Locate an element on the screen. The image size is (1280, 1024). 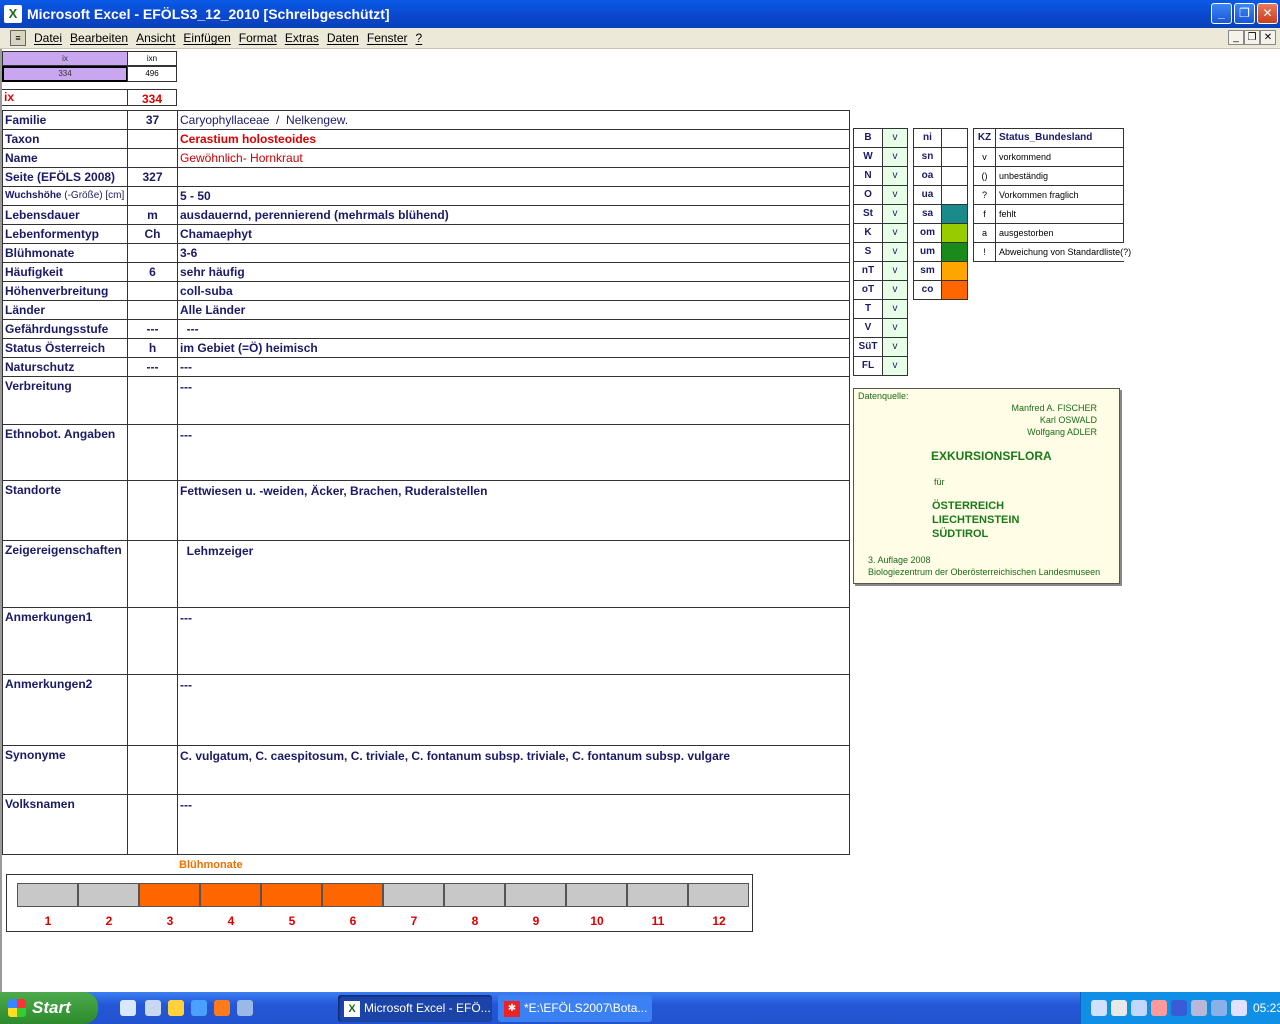
menu-help: ? is located at coordinates (419, 38).